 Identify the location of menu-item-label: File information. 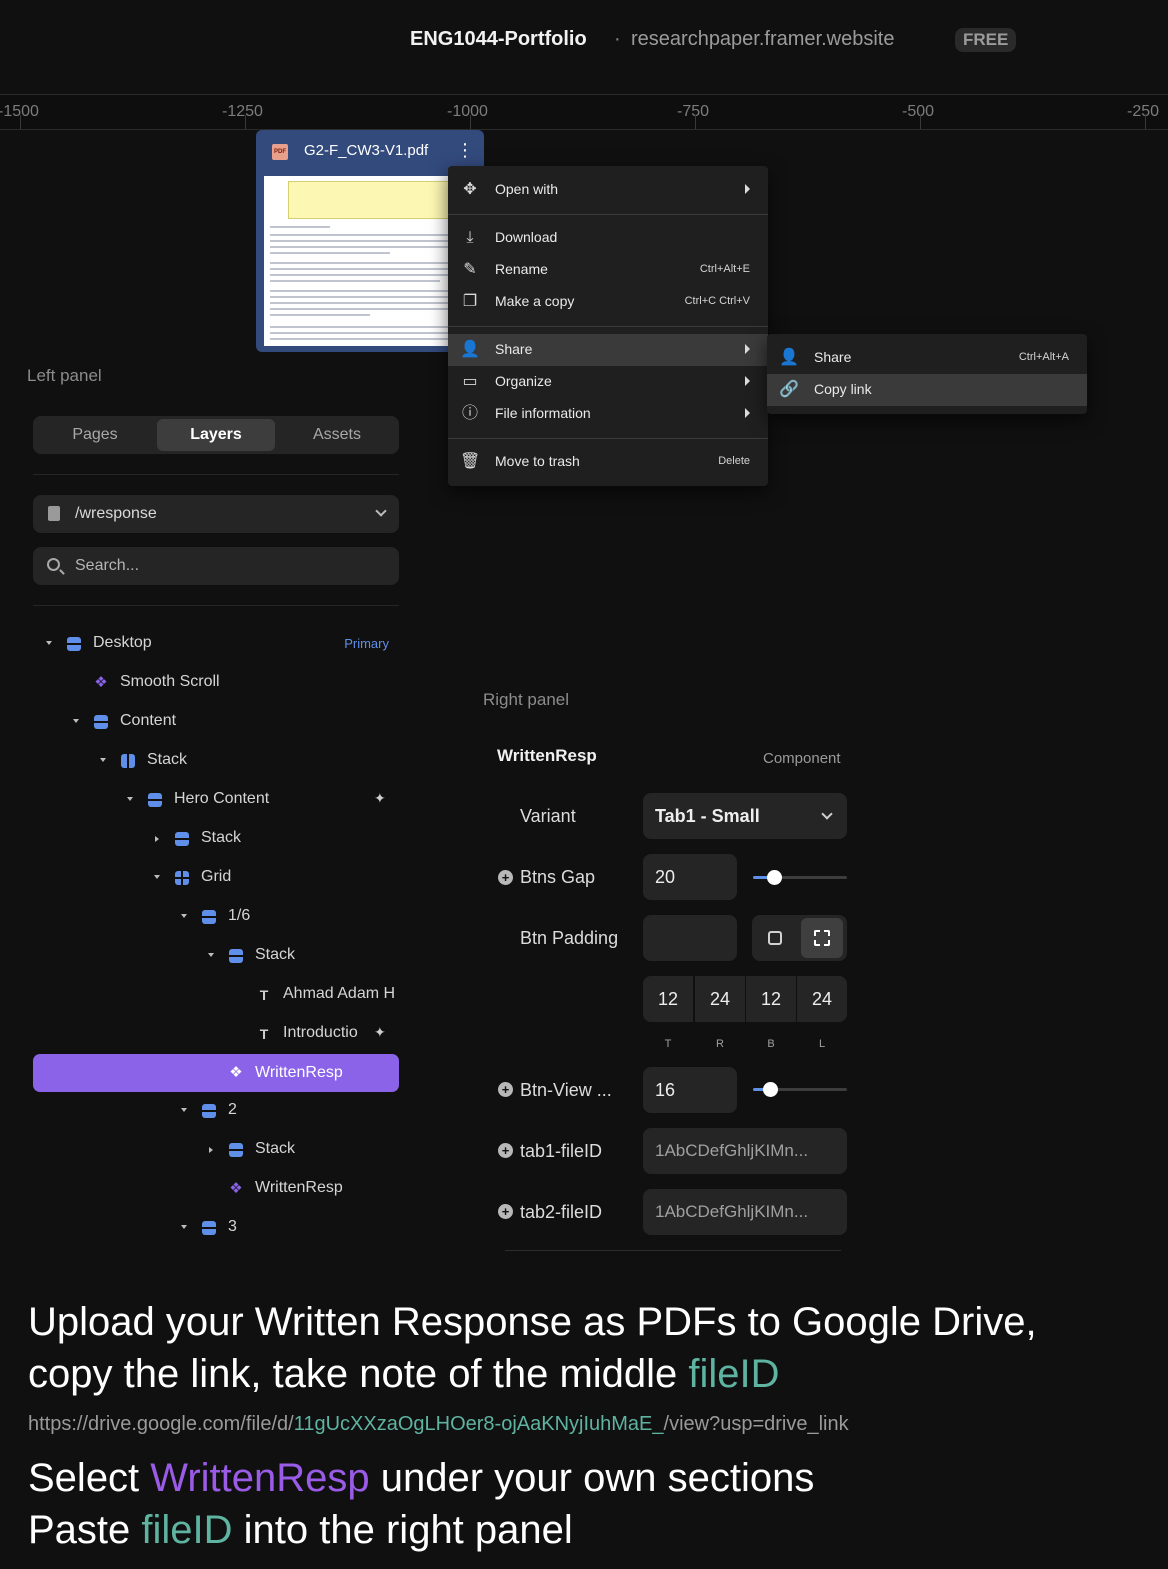
(543, 413).